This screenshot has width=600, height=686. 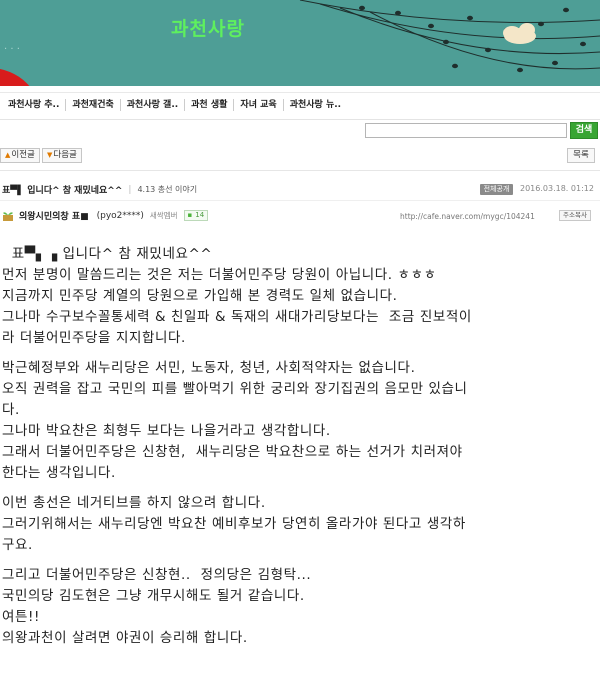 I want to click on board-name-link: 4.13 총선 이야기, so click(x=167, y=189).